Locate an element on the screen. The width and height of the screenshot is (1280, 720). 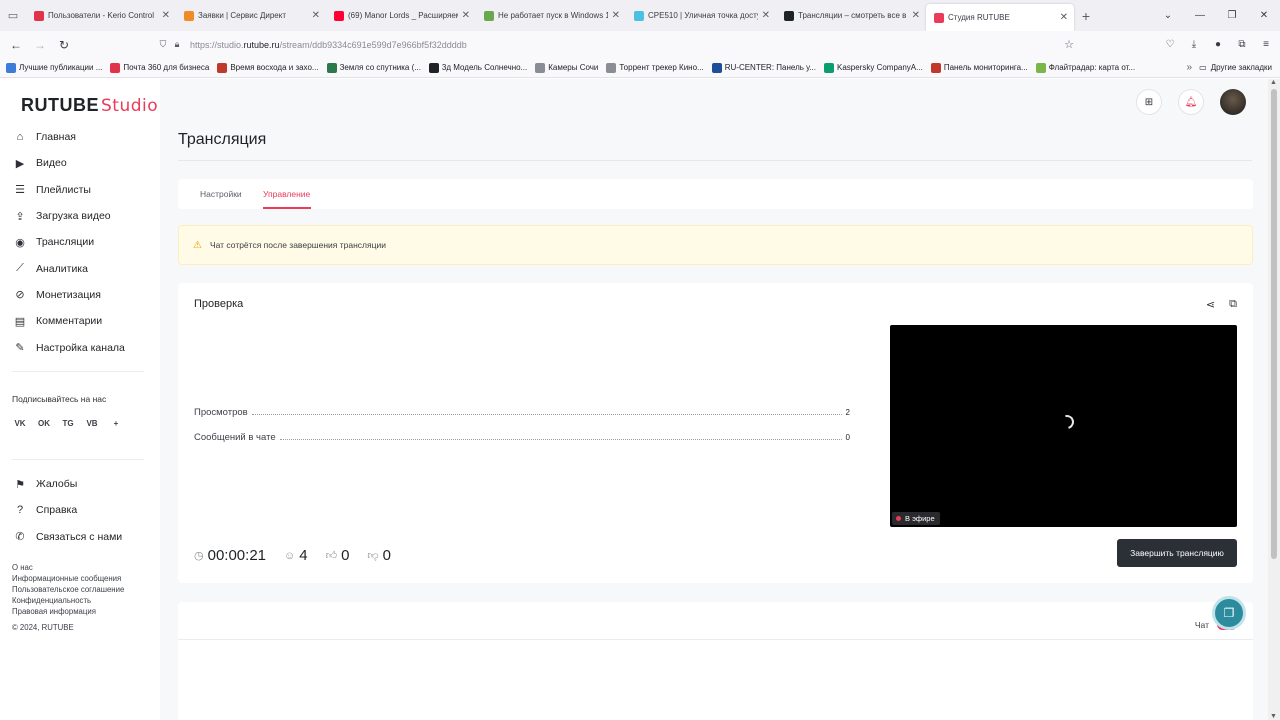
back-icon: ← is located at coordinates (16, 45).